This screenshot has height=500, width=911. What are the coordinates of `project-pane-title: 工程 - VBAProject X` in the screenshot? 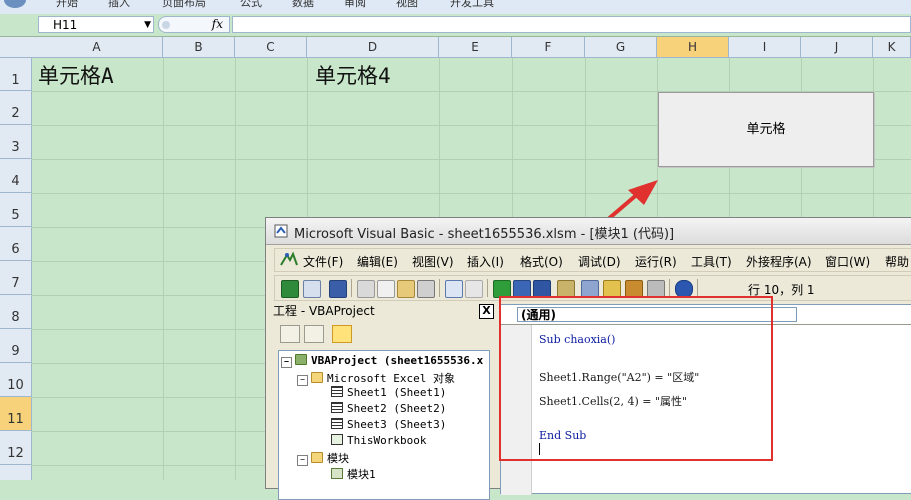 It's located at (384, 311).